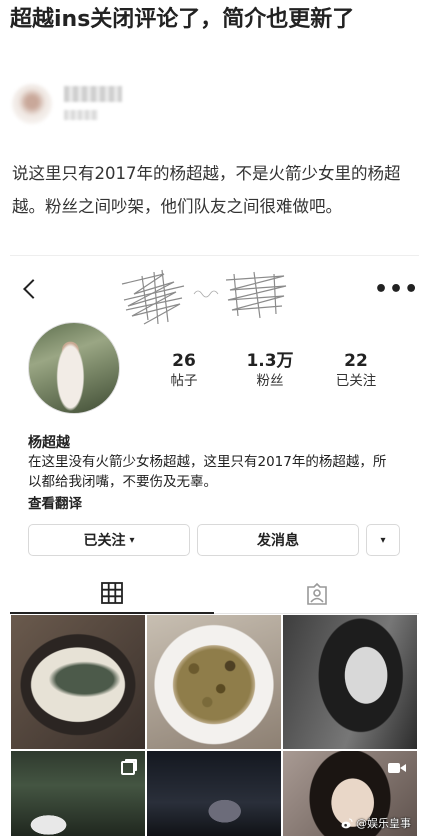 The image size is (426, 836). What do you see at coordinates (184, 381) in the screenshot?
I see `stat-posts-label: 帖子` at bounding box center [184, 381].